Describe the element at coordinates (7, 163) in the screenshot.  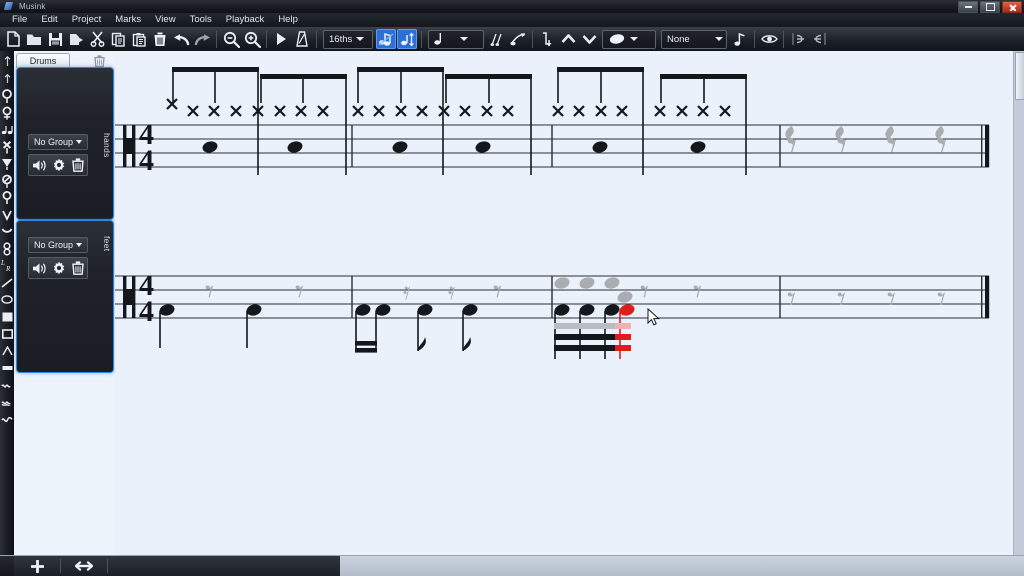
I see `notehead-triangle-down-icon` at that location.